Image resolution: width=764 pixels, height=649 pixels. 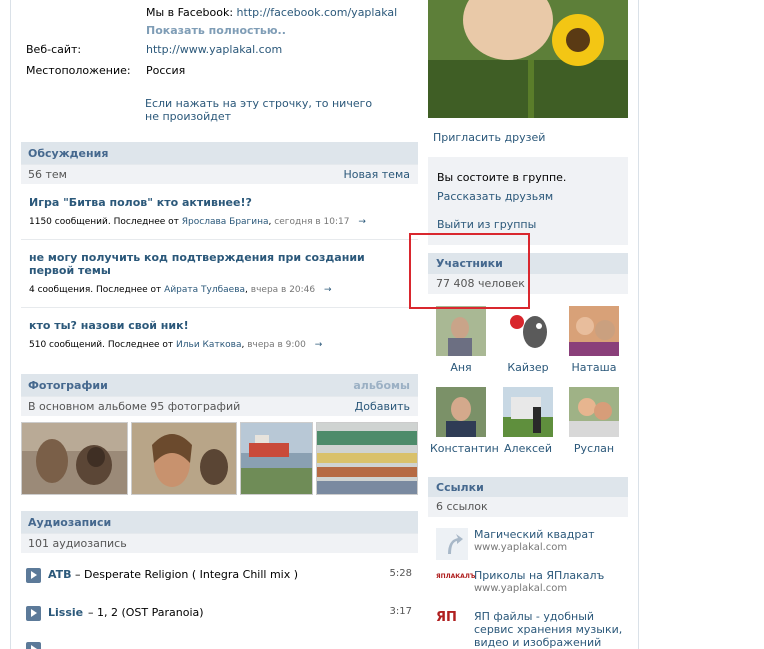 I want to click on member-item: Алексей, so click(x=528, y=421).